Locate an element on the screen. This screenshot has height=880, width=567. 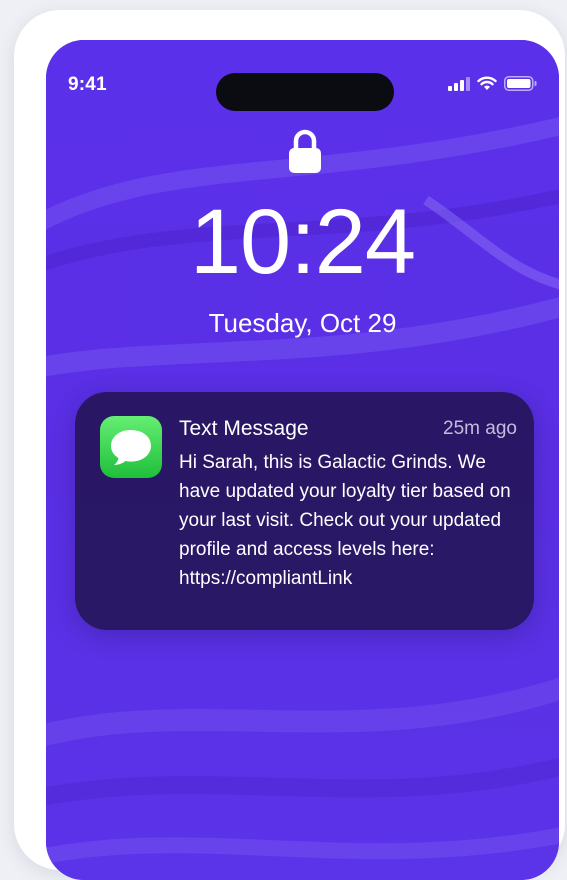
status-bar-time: 9:41 is located at coordinates (87, 84).